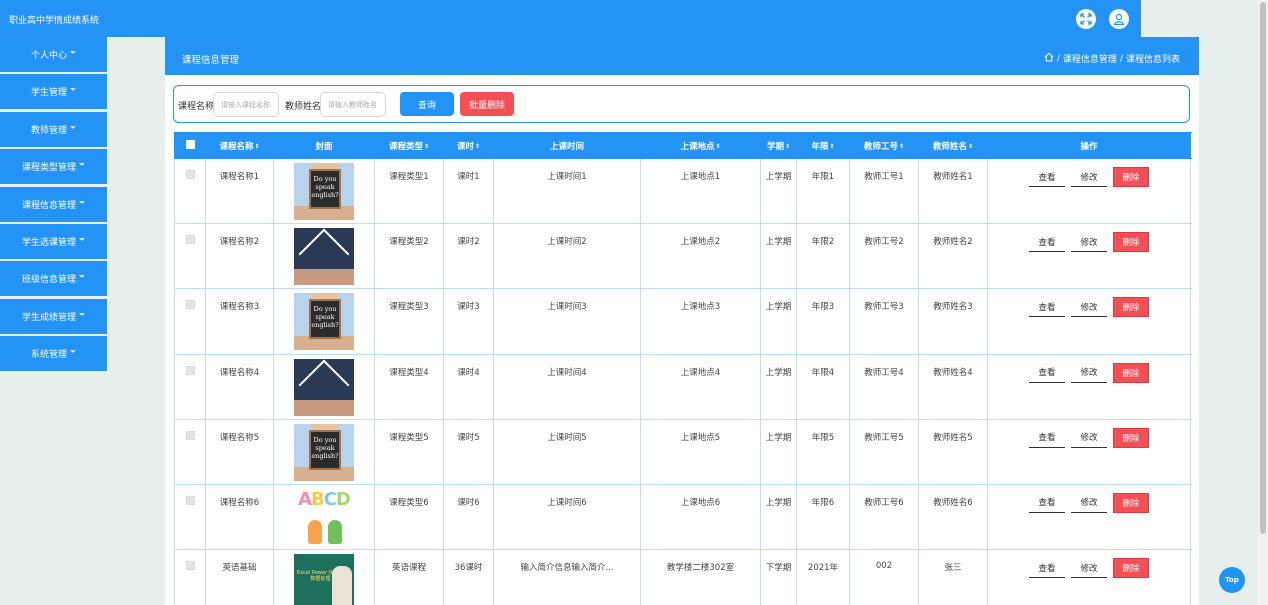 This screenshot has height=605, width=1268. I want to click on column-header-label: 操作, so click(1089, 146).